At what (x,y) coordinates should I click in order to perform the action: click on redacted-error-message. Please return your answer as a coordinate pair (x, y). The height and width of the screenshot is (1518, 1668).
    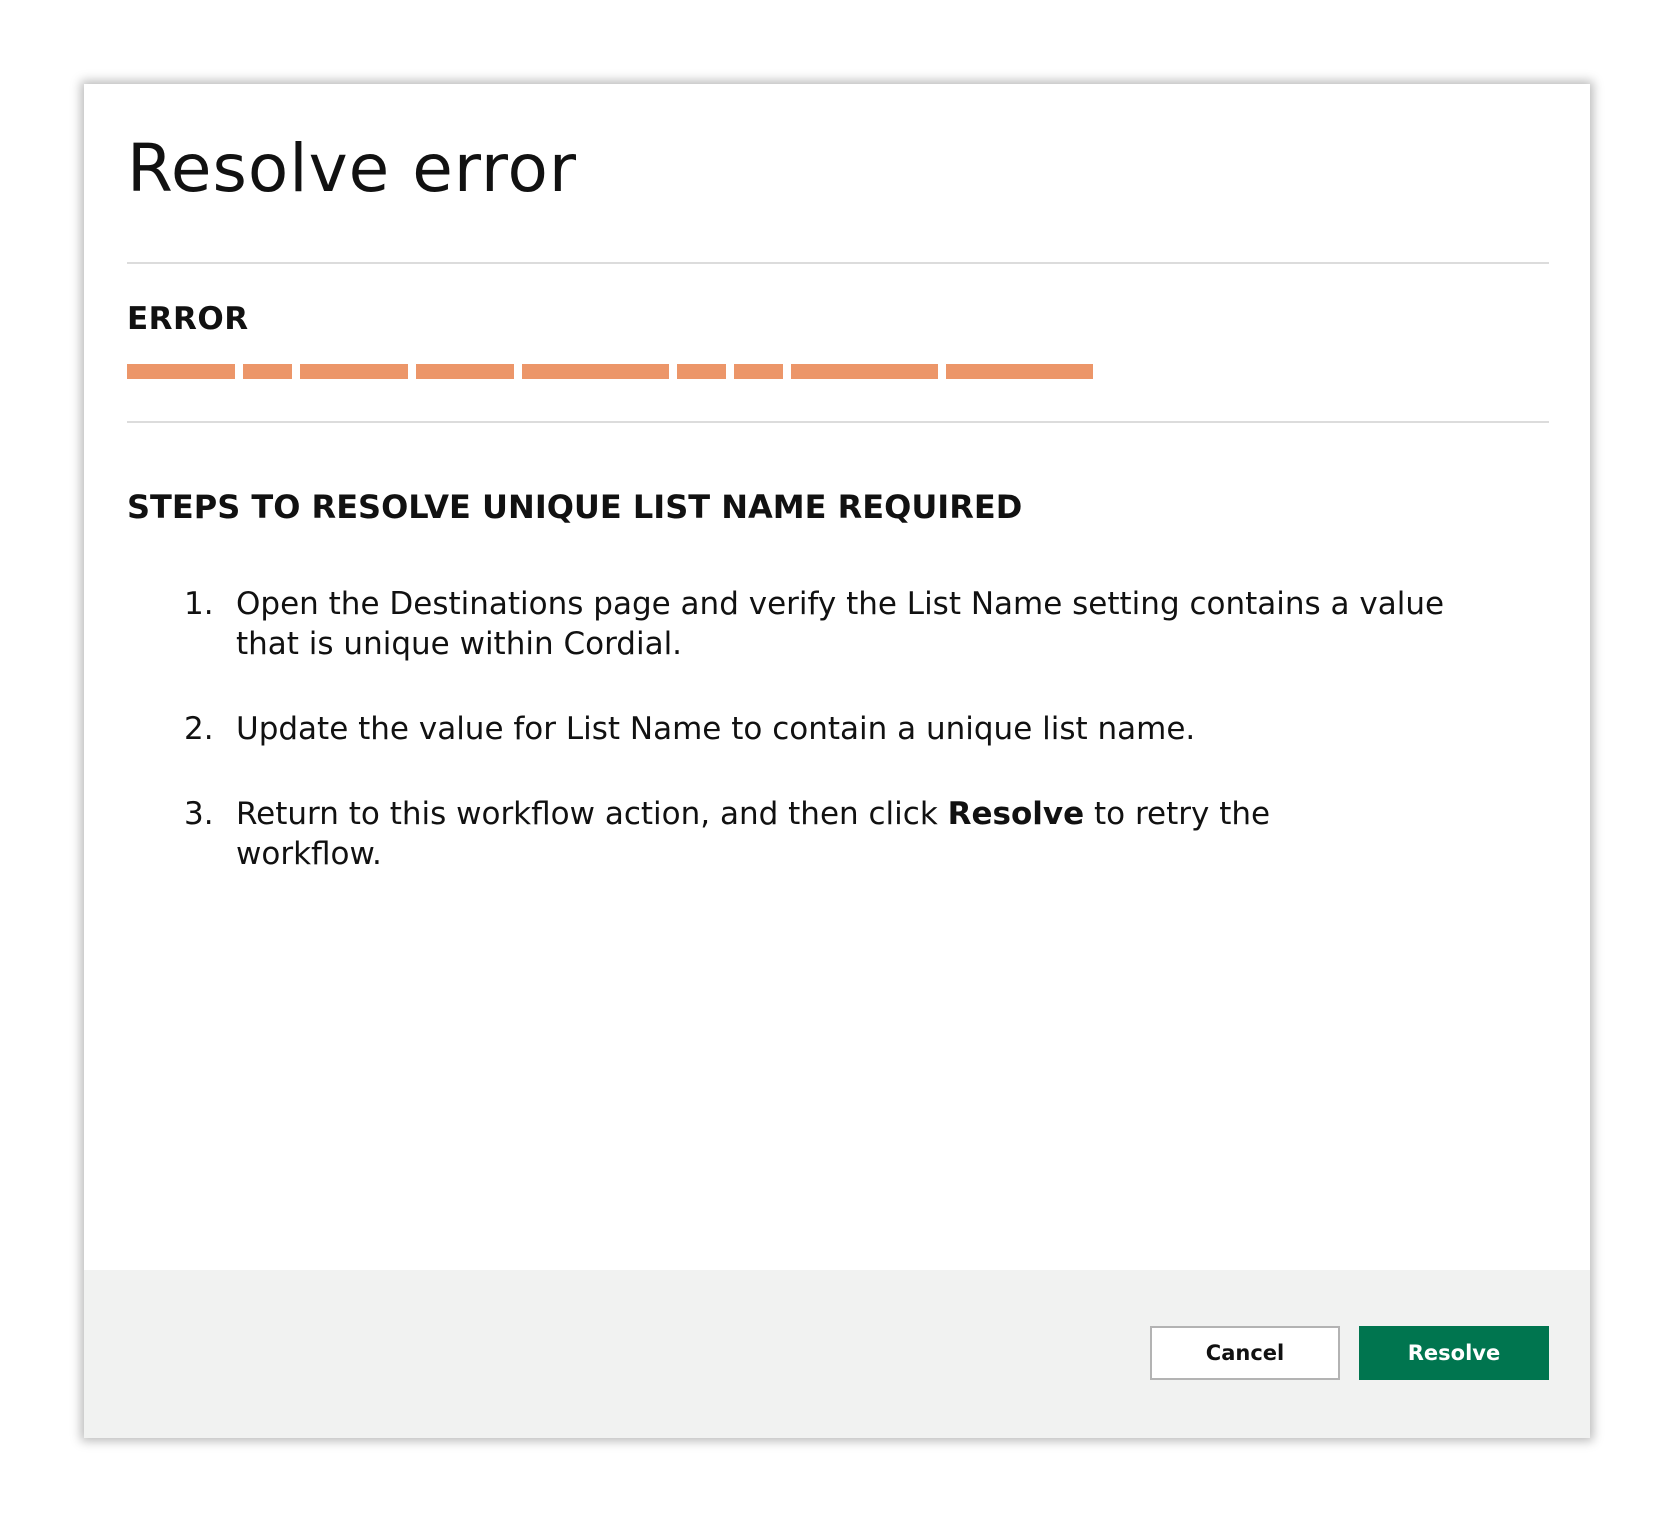
    Looking at the image, I should click on (614, 371).